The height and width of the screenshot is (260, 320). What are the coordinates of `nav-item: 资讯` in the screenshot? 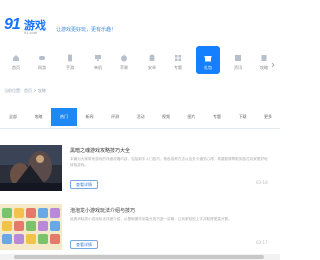 It's located at (238, 62).